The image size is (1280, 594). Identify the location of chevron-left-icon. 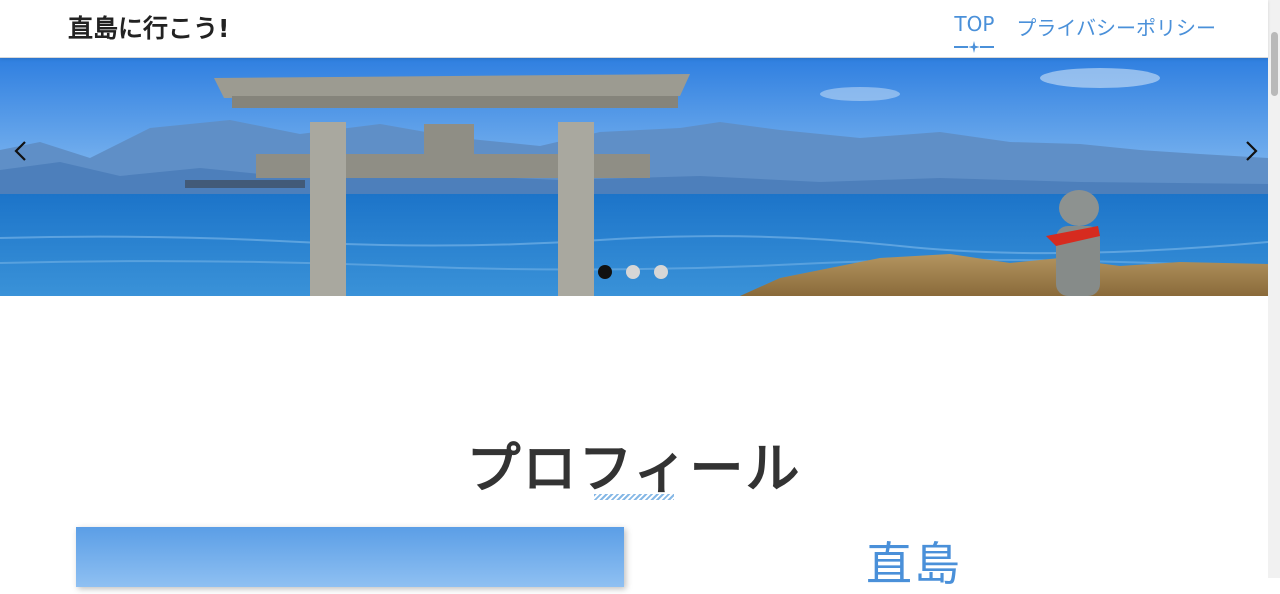
(20, 151).